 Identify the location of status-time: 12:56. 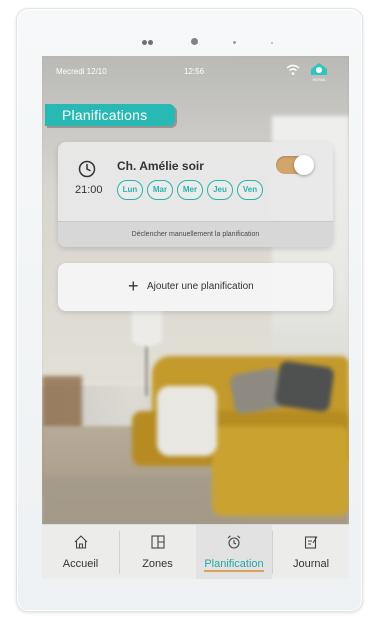
(194, 71).